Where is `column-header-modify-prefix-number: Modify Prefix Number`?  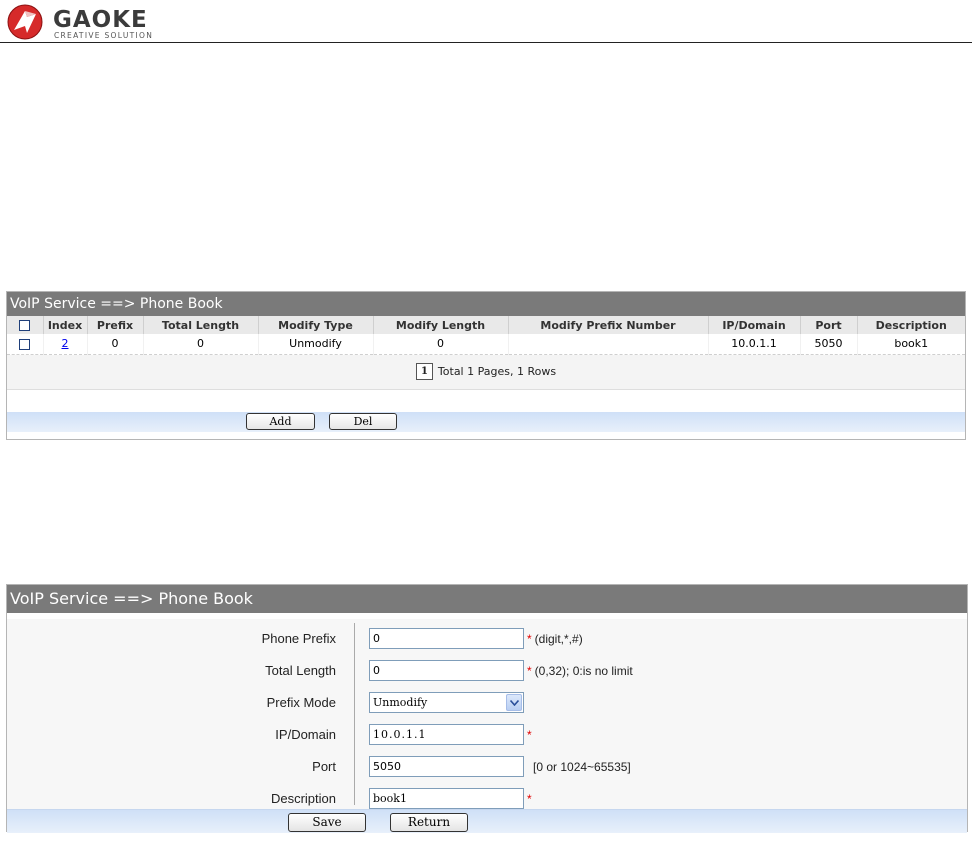 column-header-modify-prefix-number: Modify Prefix Number is located at coordinates (608, 325).